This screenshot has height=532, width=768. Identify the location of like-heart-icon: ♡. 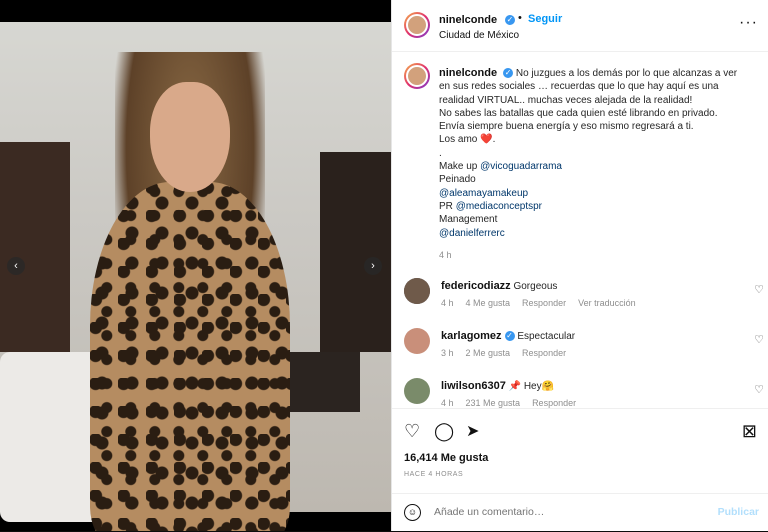
(412, 431).